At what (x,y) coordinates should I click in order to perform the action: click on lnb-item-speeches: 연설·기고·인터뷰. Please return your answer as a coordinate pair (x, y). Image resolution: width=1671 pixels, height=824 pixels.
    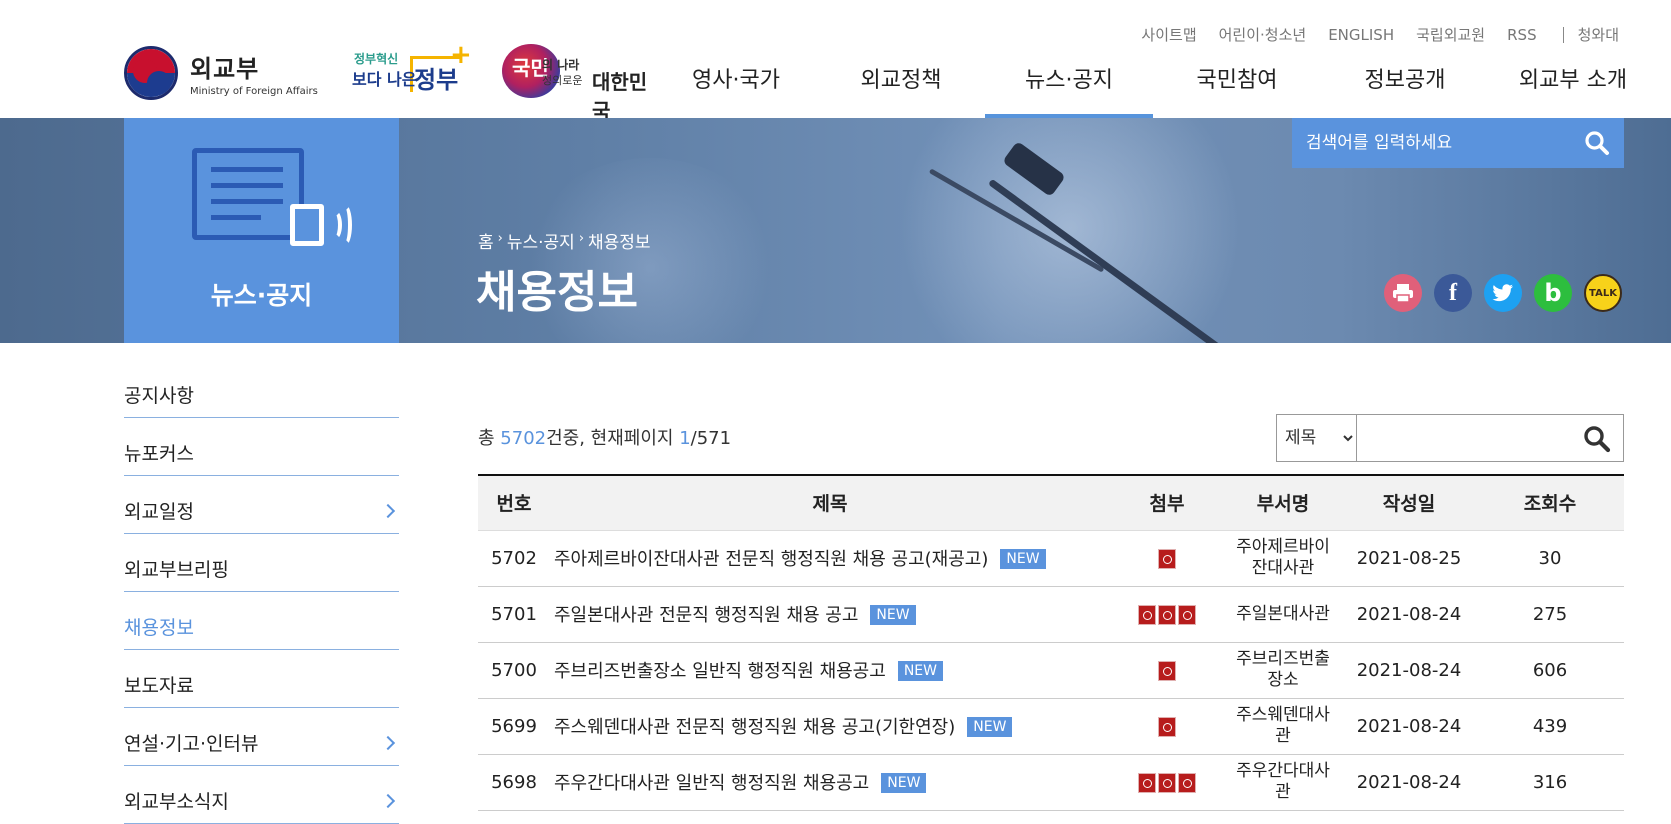
    Looking at the image, I should click on (261, 737).